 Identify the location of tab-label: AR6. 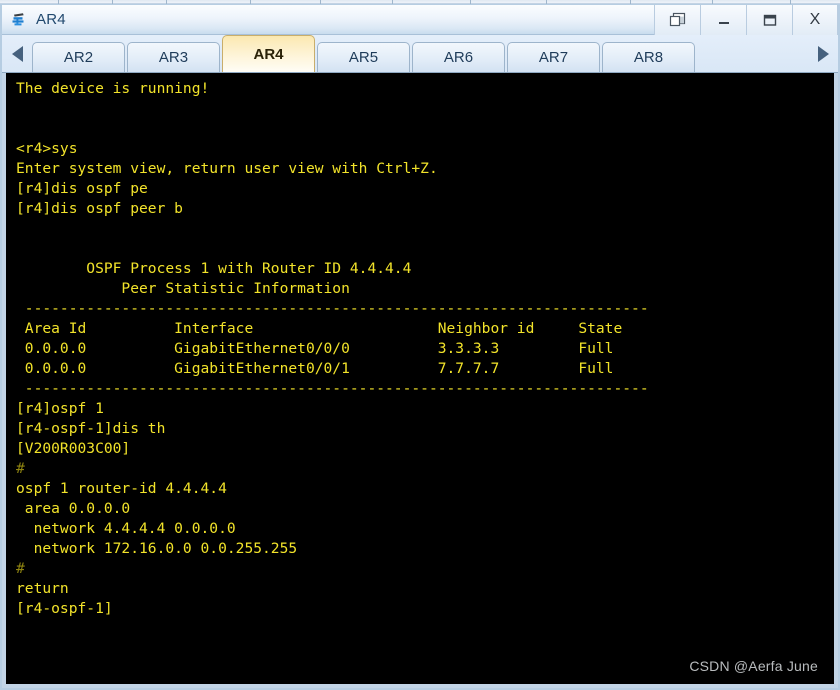
(458, 57).